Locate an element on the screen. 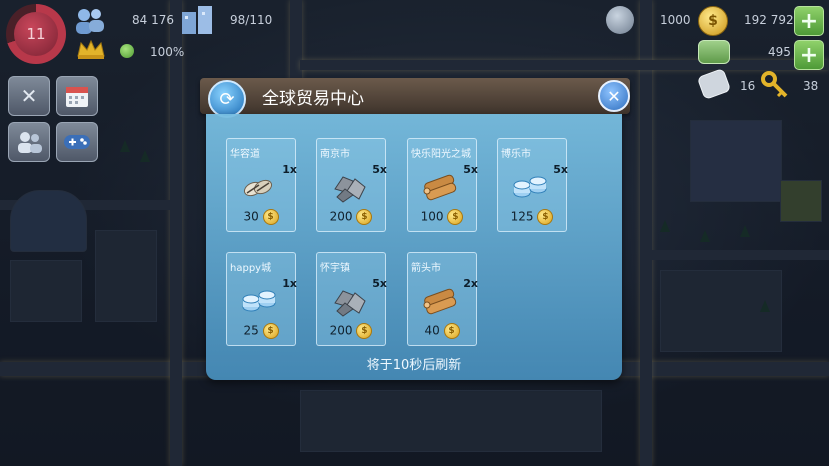 The image size is (829, 466). offer-price: 30 $ is located at coordinates (261, 217).